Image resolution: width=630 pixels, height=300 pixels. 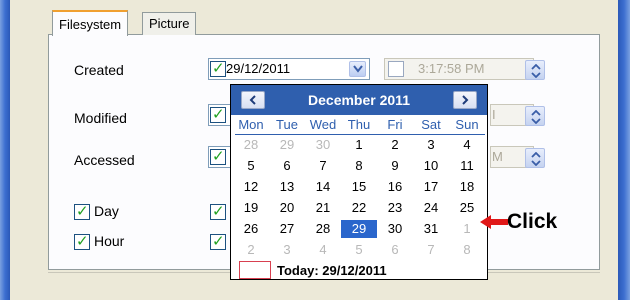 I want to click on created-date-checkbox, so click(x=218, y=68).